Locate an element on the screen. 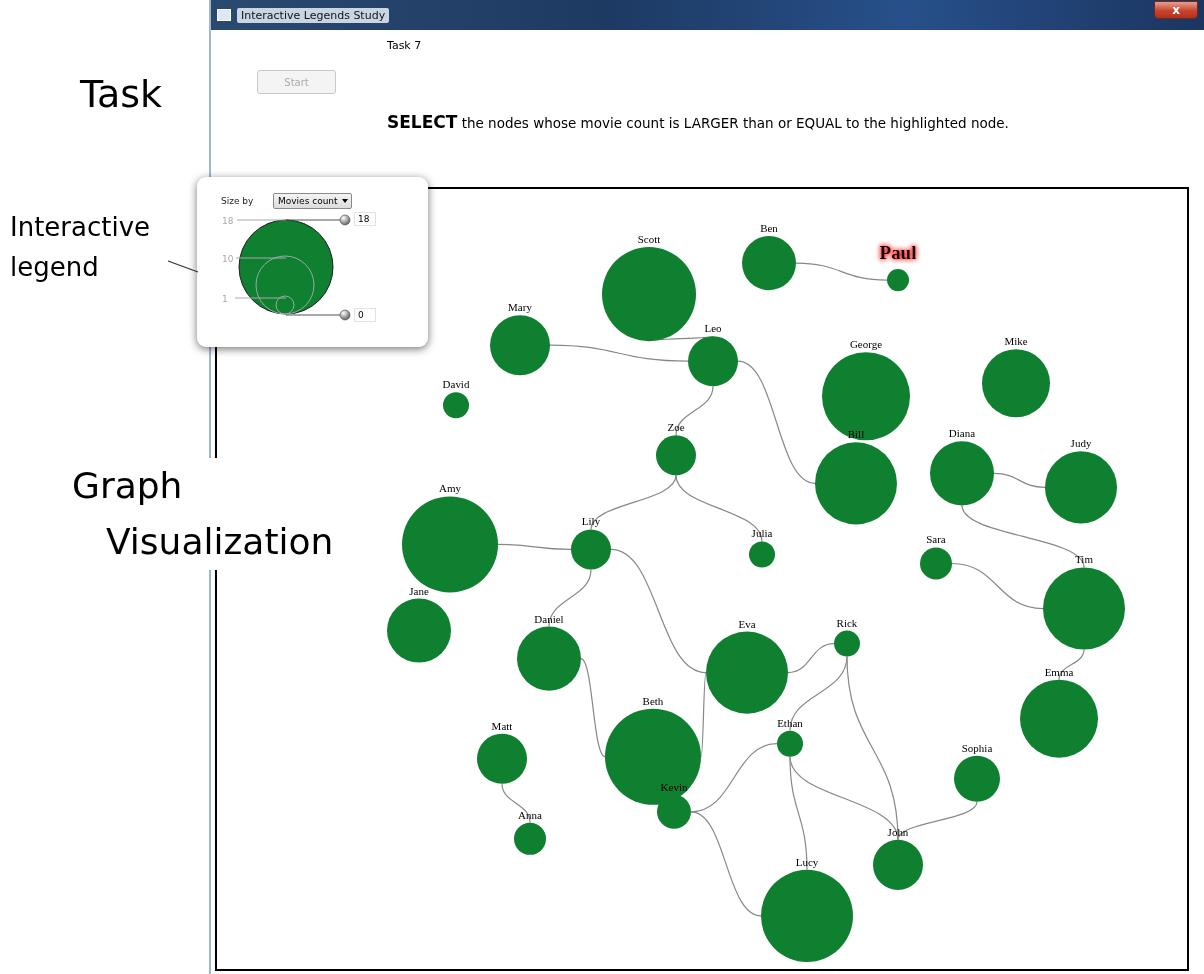  node-label: Lucy is located at coordinates (807, 861).